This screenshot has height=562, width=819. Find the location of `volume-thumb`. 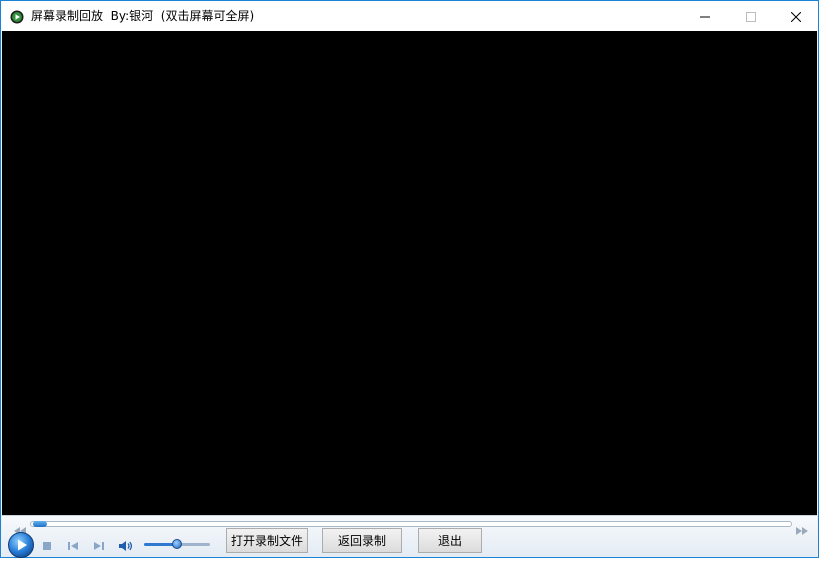

volume-thumb is located at coordinates (177, 544).